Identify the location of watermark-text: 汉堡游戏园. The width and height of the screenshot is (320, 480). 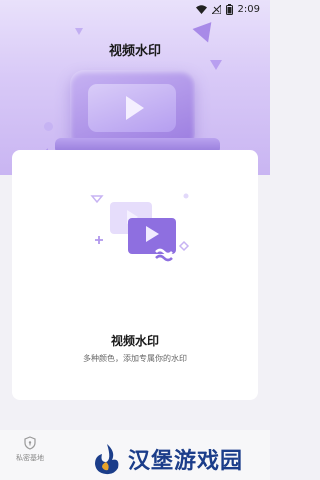
(186, 461).